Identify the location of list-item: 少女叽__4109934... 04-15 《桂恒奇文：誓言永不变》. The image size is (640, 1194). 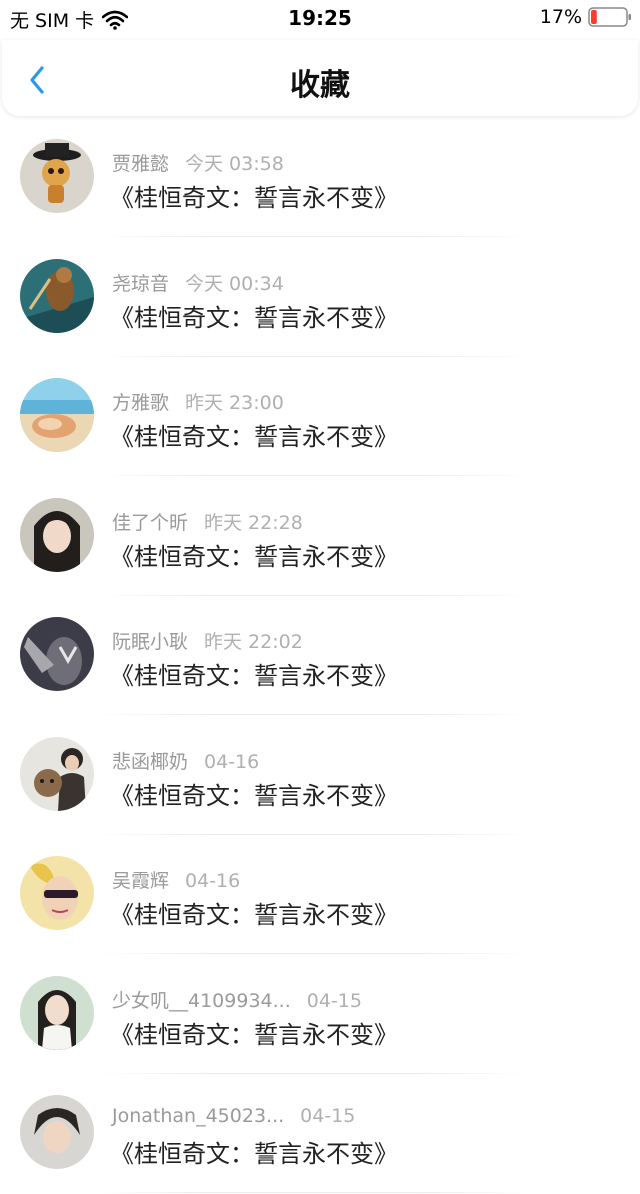
(320, 1015).